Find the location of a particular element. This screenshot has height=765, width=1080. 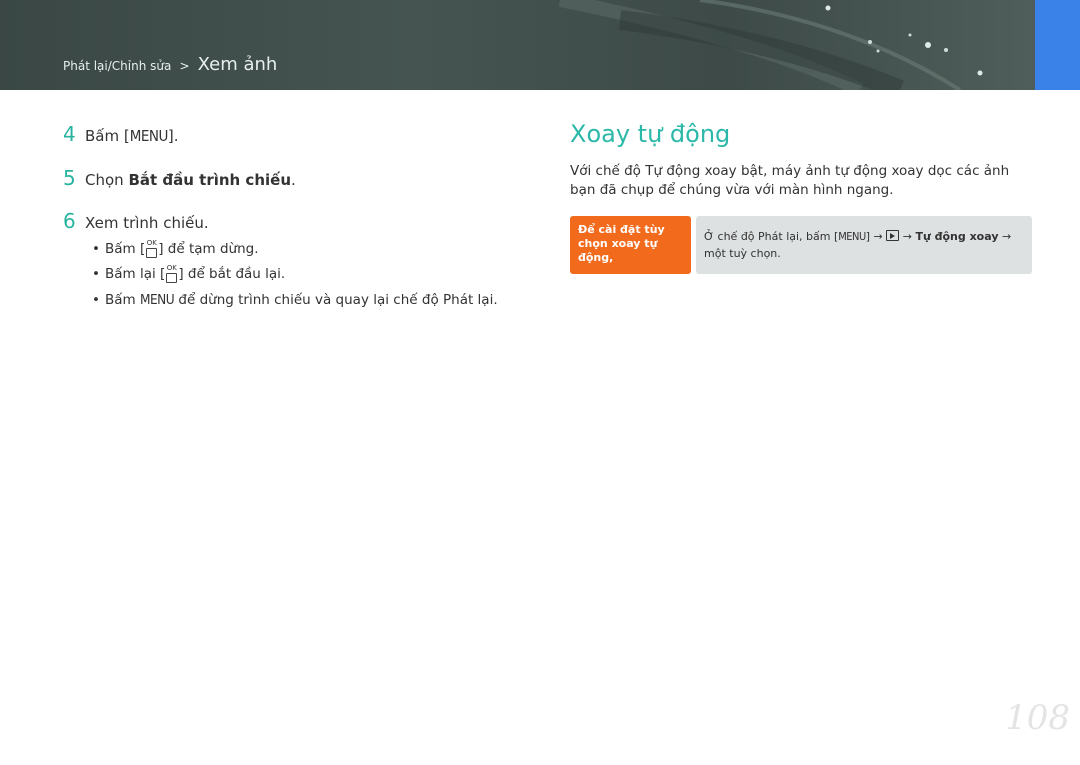

slideshow-start-label: Bắt đầu trình chiếu is located at coordinates (209, 180).